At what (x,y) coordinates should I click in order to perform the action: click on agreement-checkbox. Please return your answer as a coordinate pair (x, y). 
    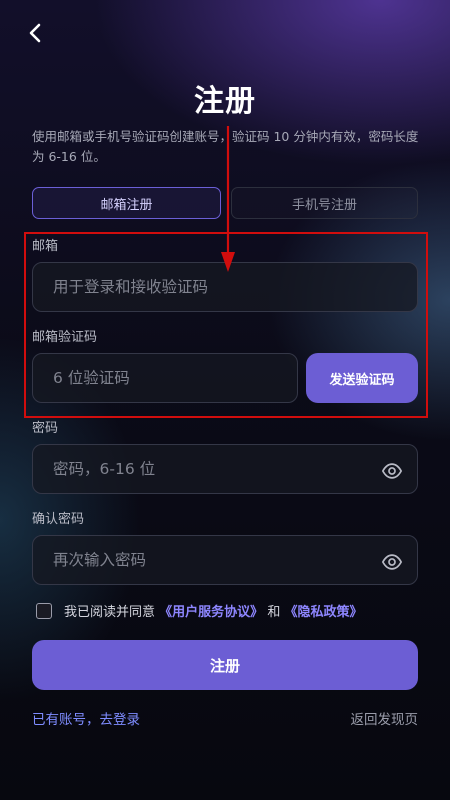
    Looking at the image, I should click on (44, 611).